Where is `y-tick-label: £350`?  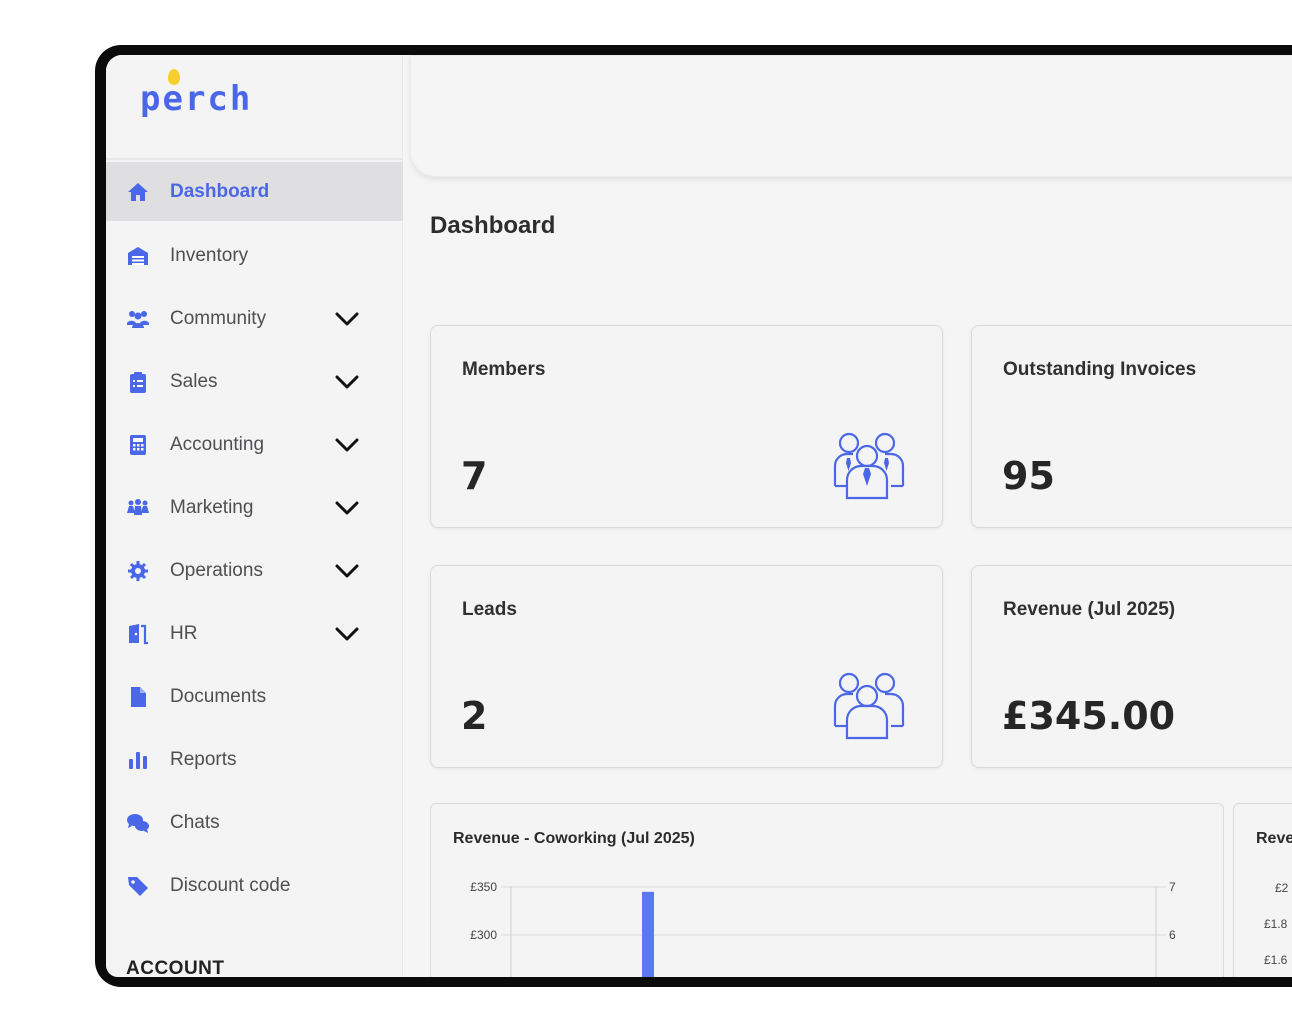
y-tick-label: £350 is located at coordinates (483, 887).